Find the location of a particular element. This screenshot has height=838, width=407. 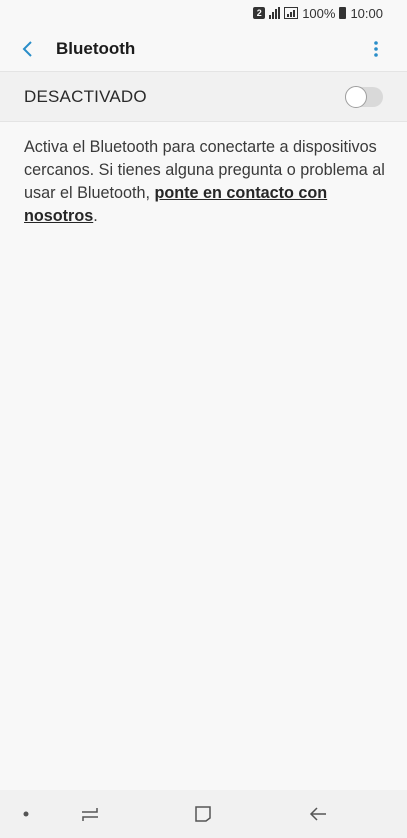

chevron-left-icon is located at coordinates (27, 48).